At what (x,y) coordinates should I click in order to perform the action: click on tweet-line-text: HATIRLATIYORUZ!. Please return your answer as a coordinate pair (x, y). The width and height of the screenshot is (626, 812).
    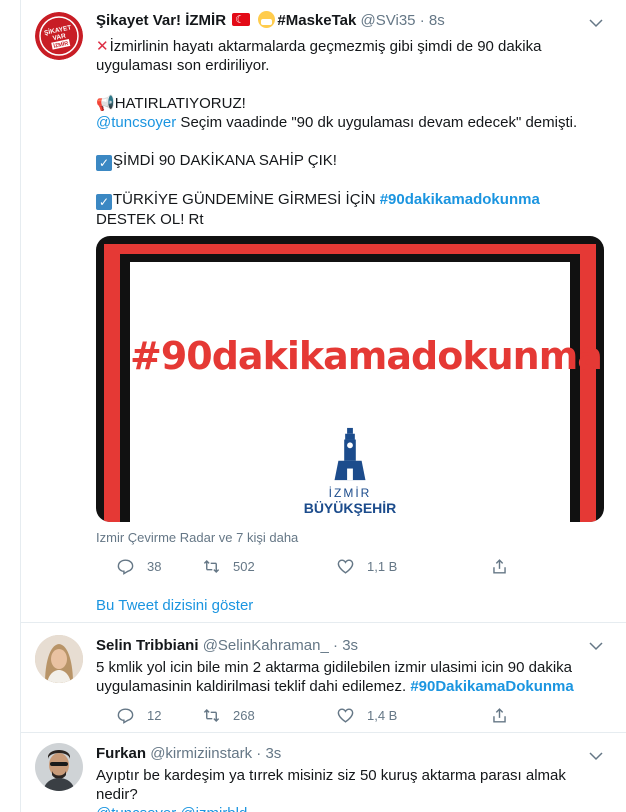
    Looking at the image, I should click on (180, 103).